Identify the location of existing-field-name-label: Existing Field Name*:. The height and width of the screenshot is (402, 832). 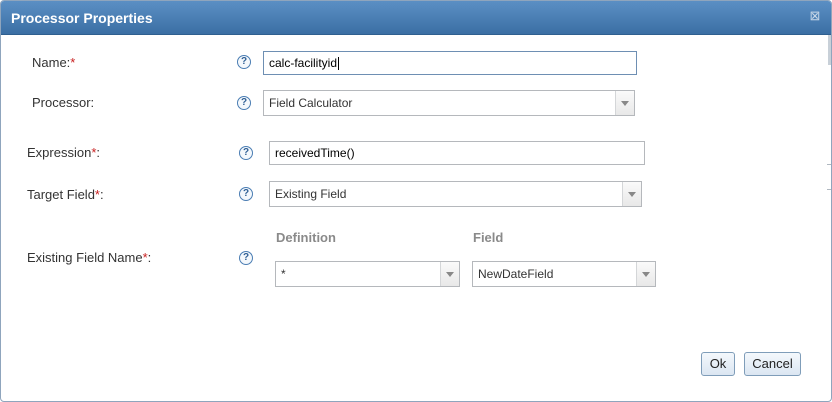
(89, 257).